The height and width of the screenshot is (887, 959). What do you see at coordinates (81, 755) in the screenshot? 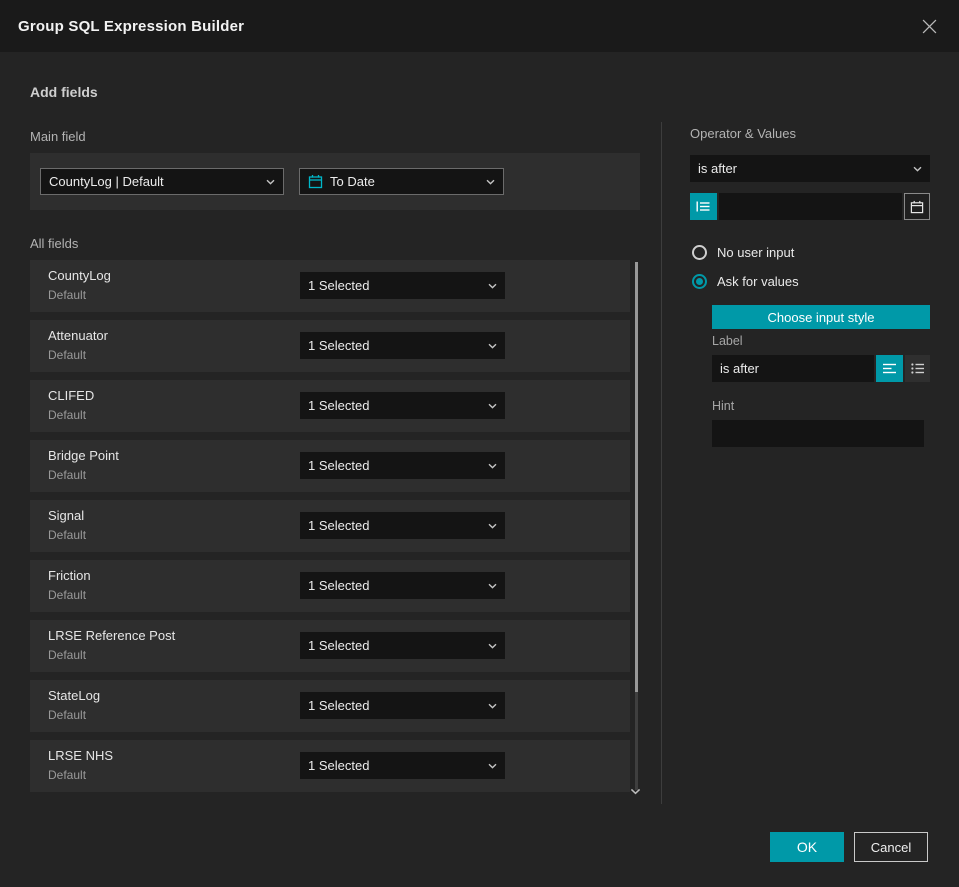
I see `field-name: LRSE NHS` at bounding box center [81, 755].